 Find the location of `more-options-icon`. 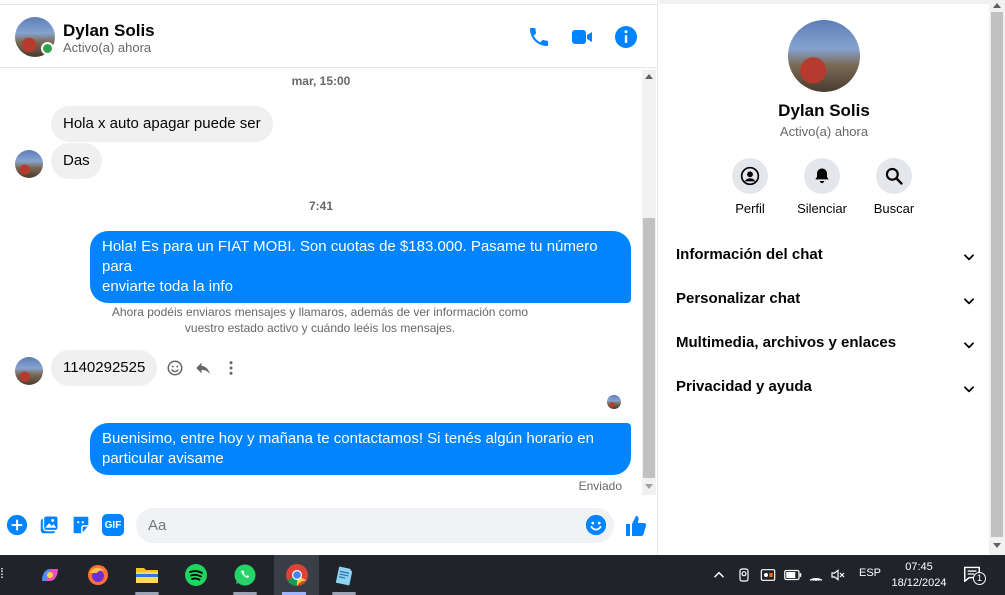

more-options-icon is located at coordinates (231, 368).